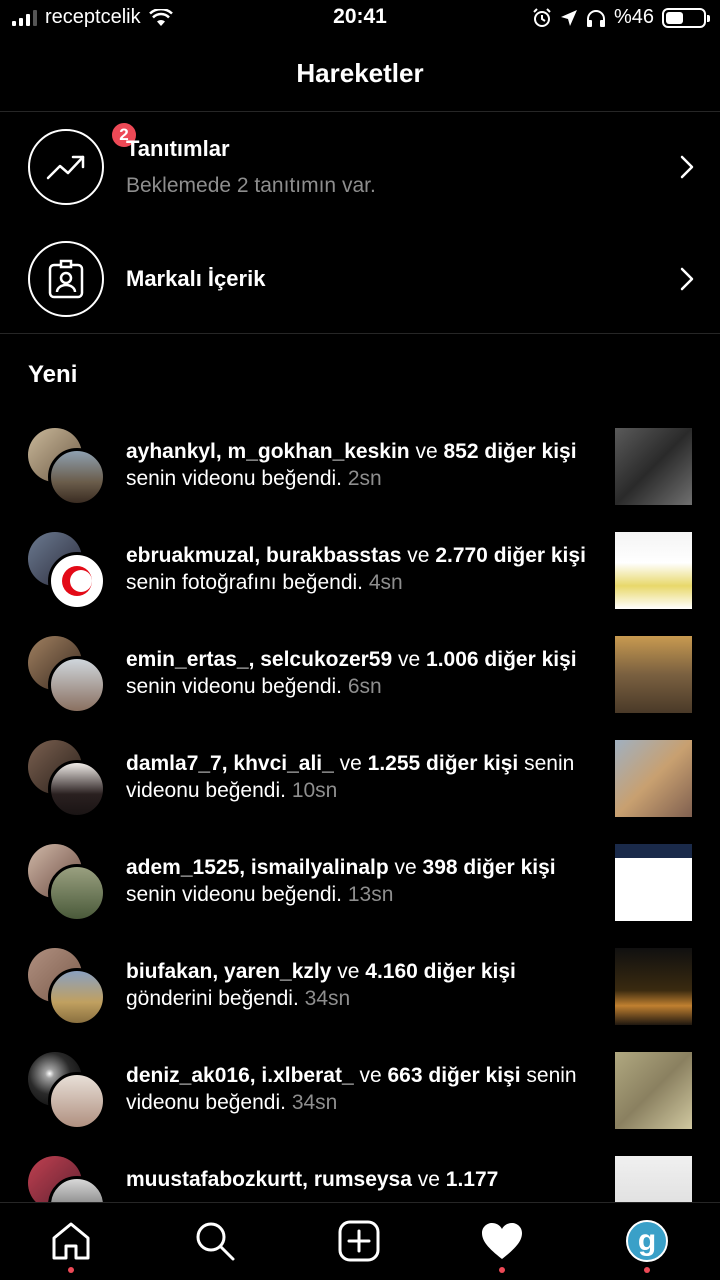  I want to click on nav-home, so click(71, 1246).